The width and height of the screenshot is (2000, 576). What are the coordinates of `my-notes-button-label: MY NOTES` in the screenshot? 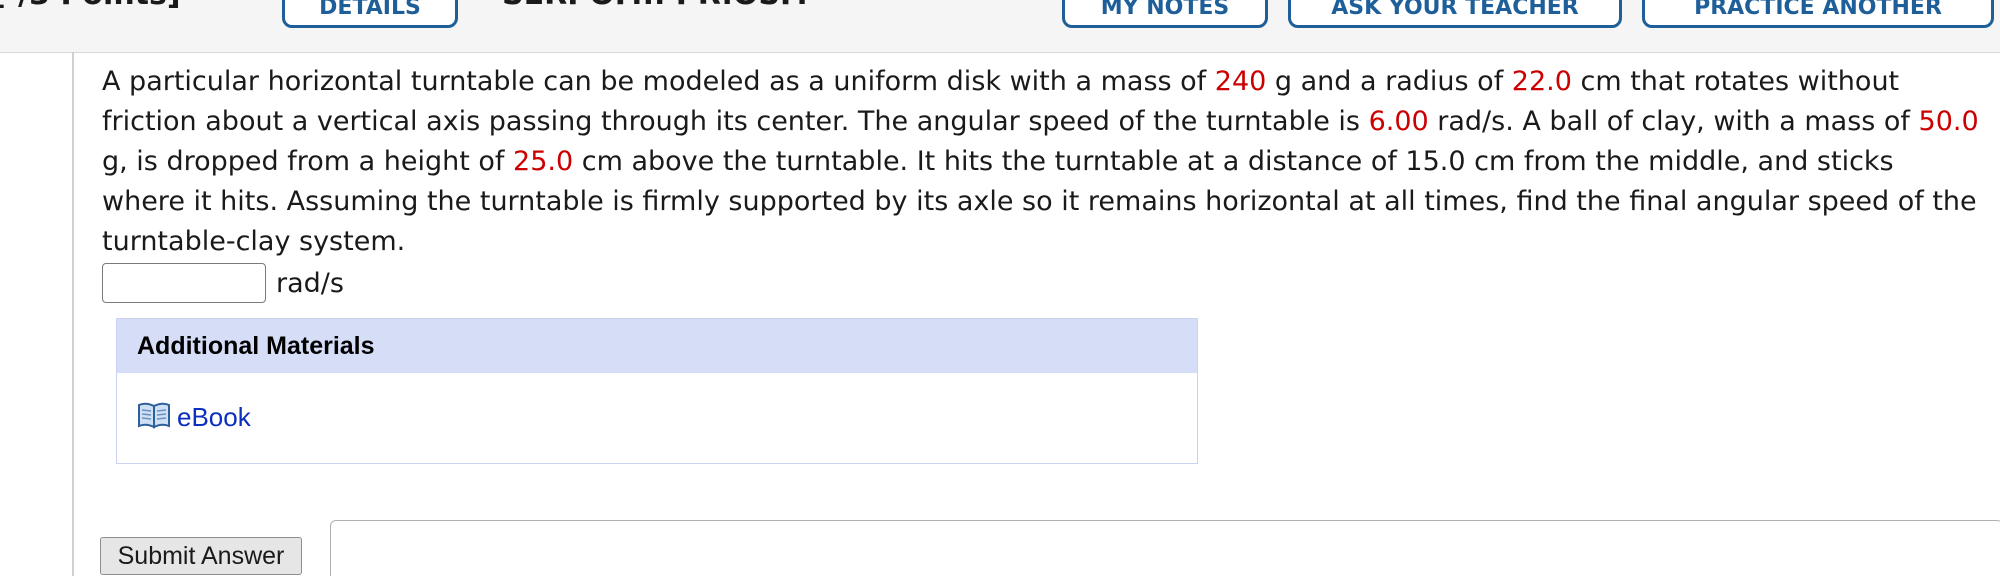 It's located at (1165, 10).